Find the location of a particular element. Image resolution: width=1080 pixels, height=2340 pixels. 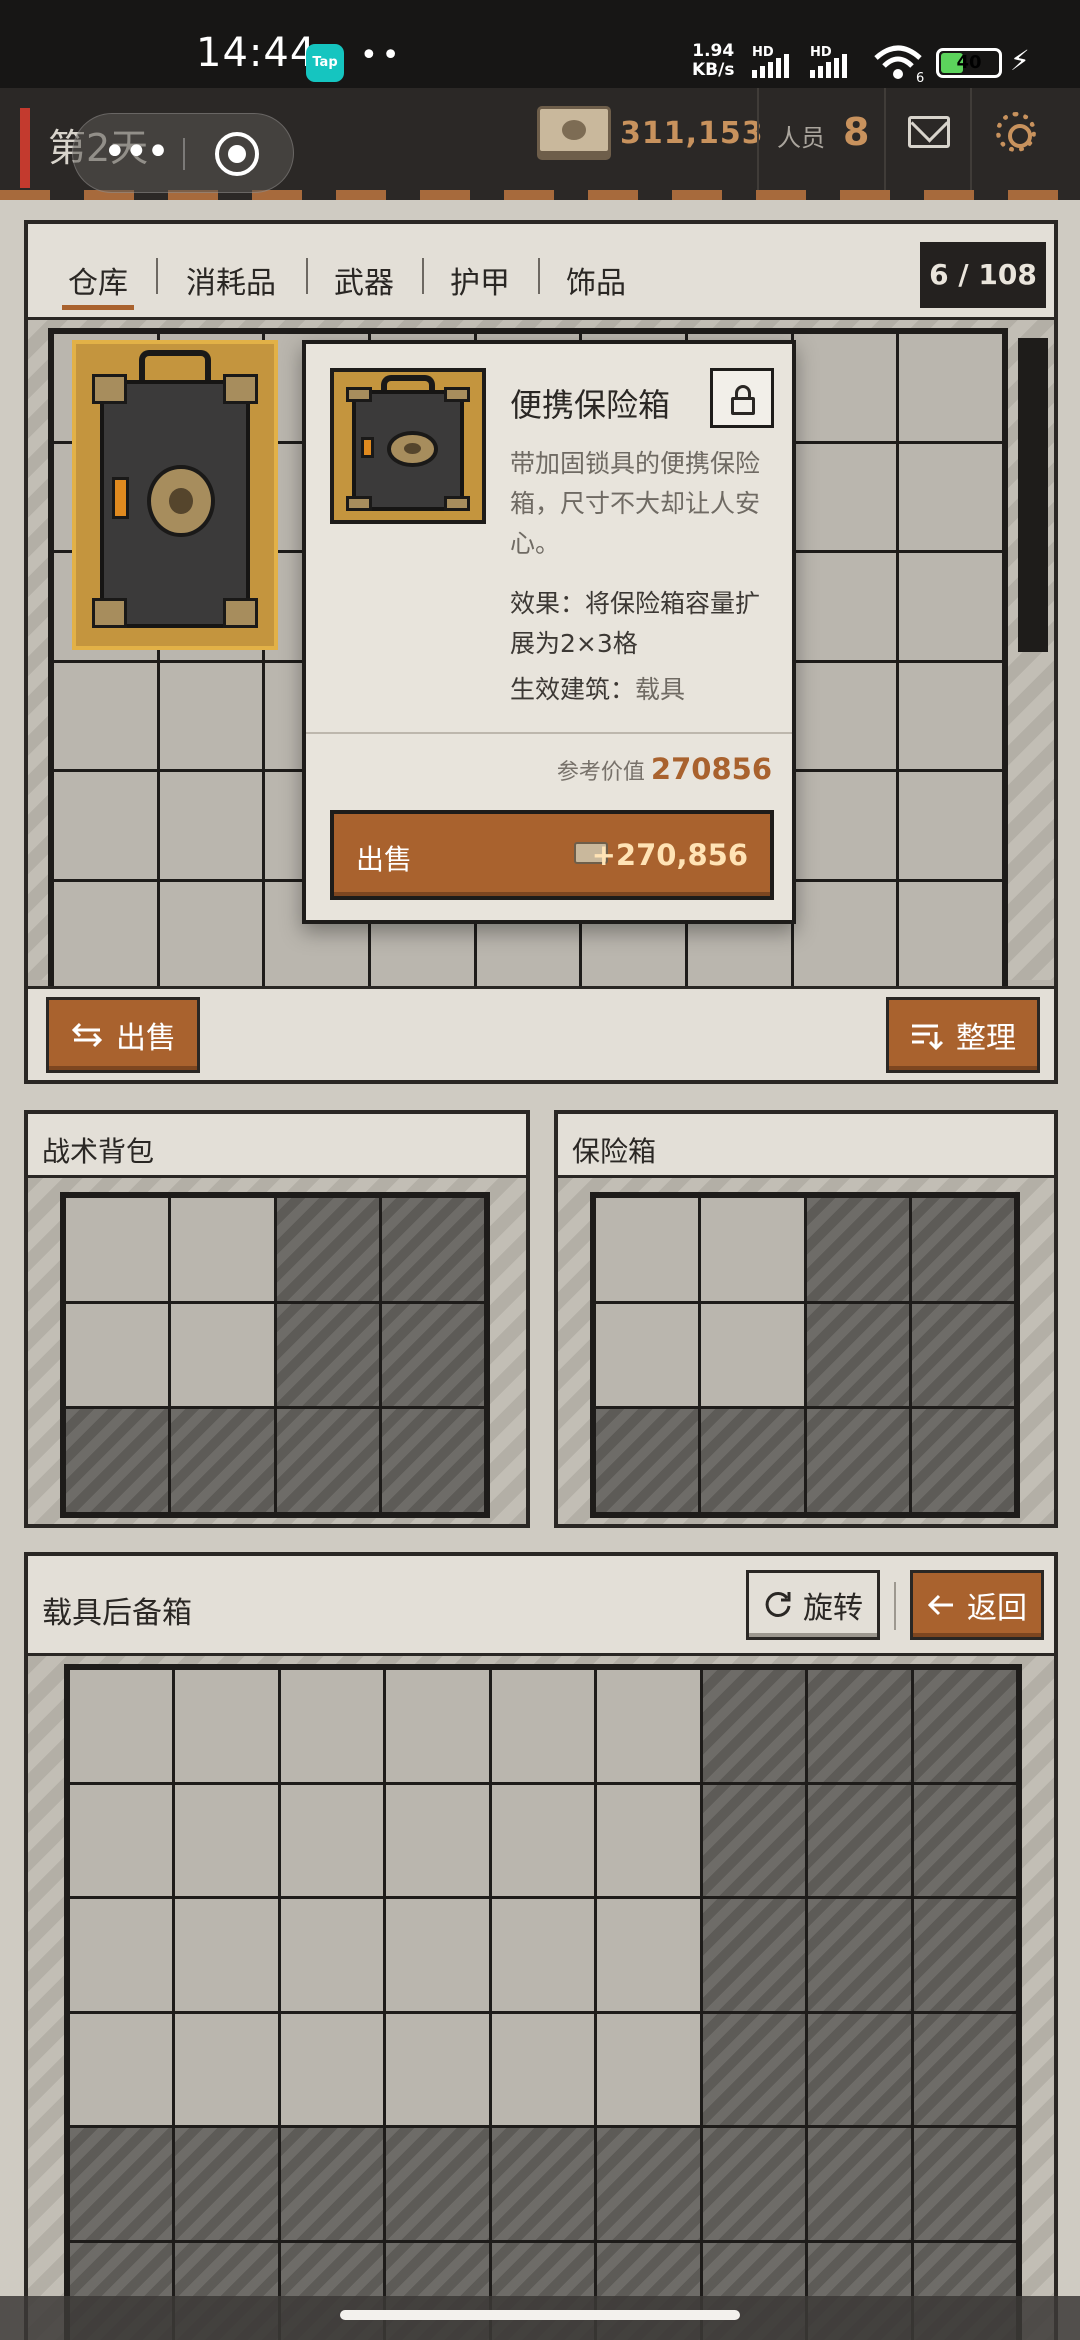

gear-icon is located at coordinates (1016, 132).